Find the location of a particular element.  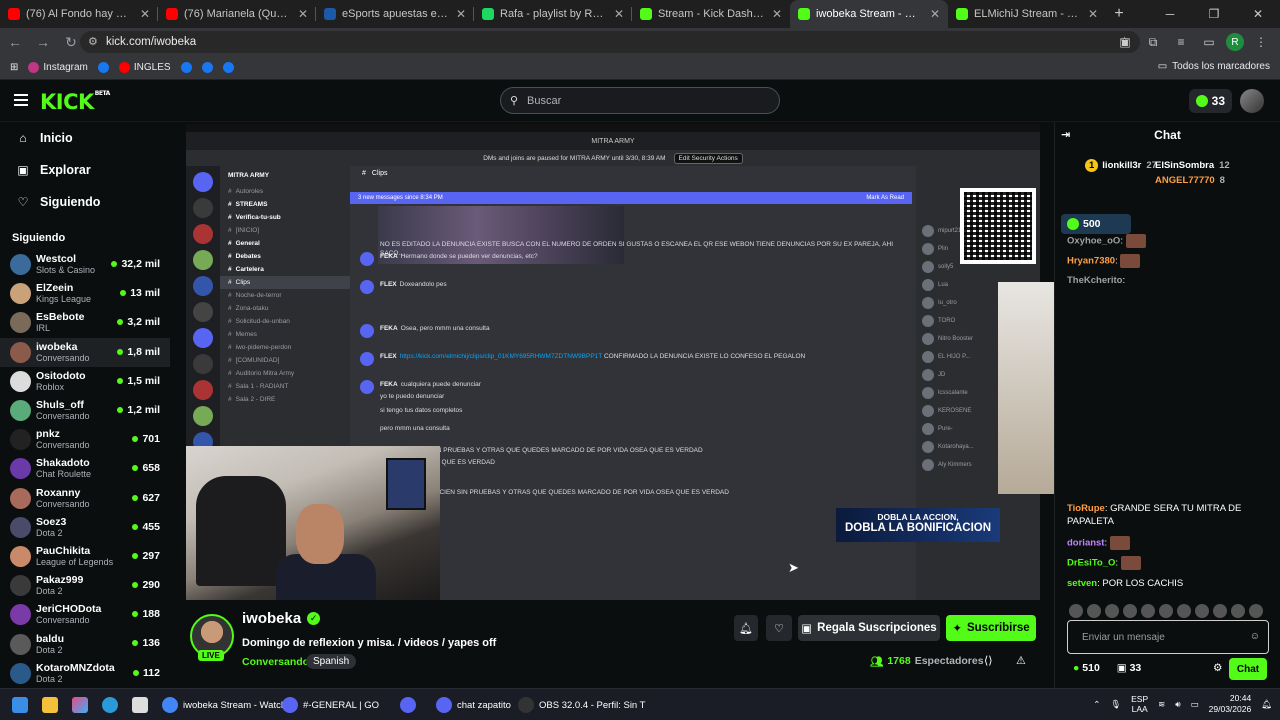

edge-icon is located at coordinates (110, 705).